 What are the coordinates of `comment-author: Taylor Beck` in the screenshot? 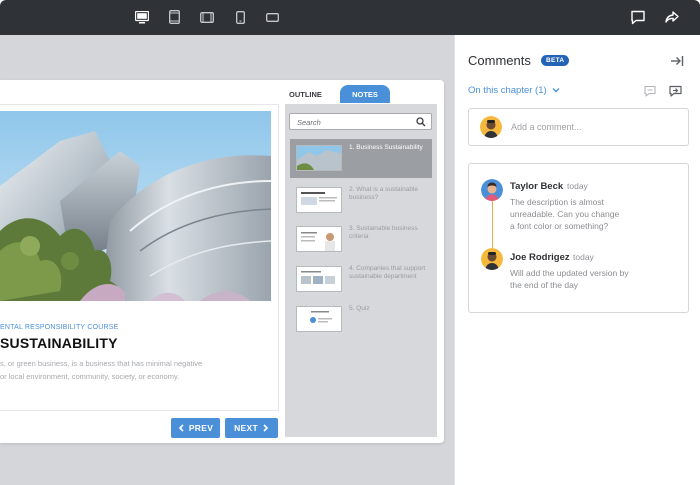 It's located at (537, 186).